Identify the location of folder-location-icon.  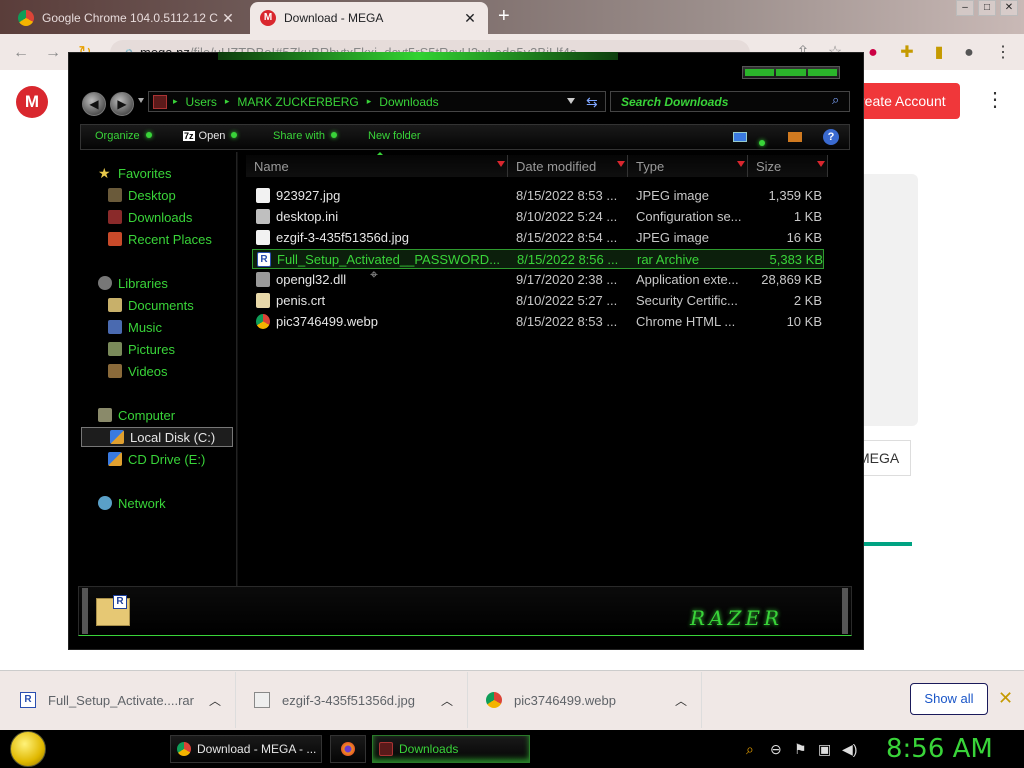
(160, 101).